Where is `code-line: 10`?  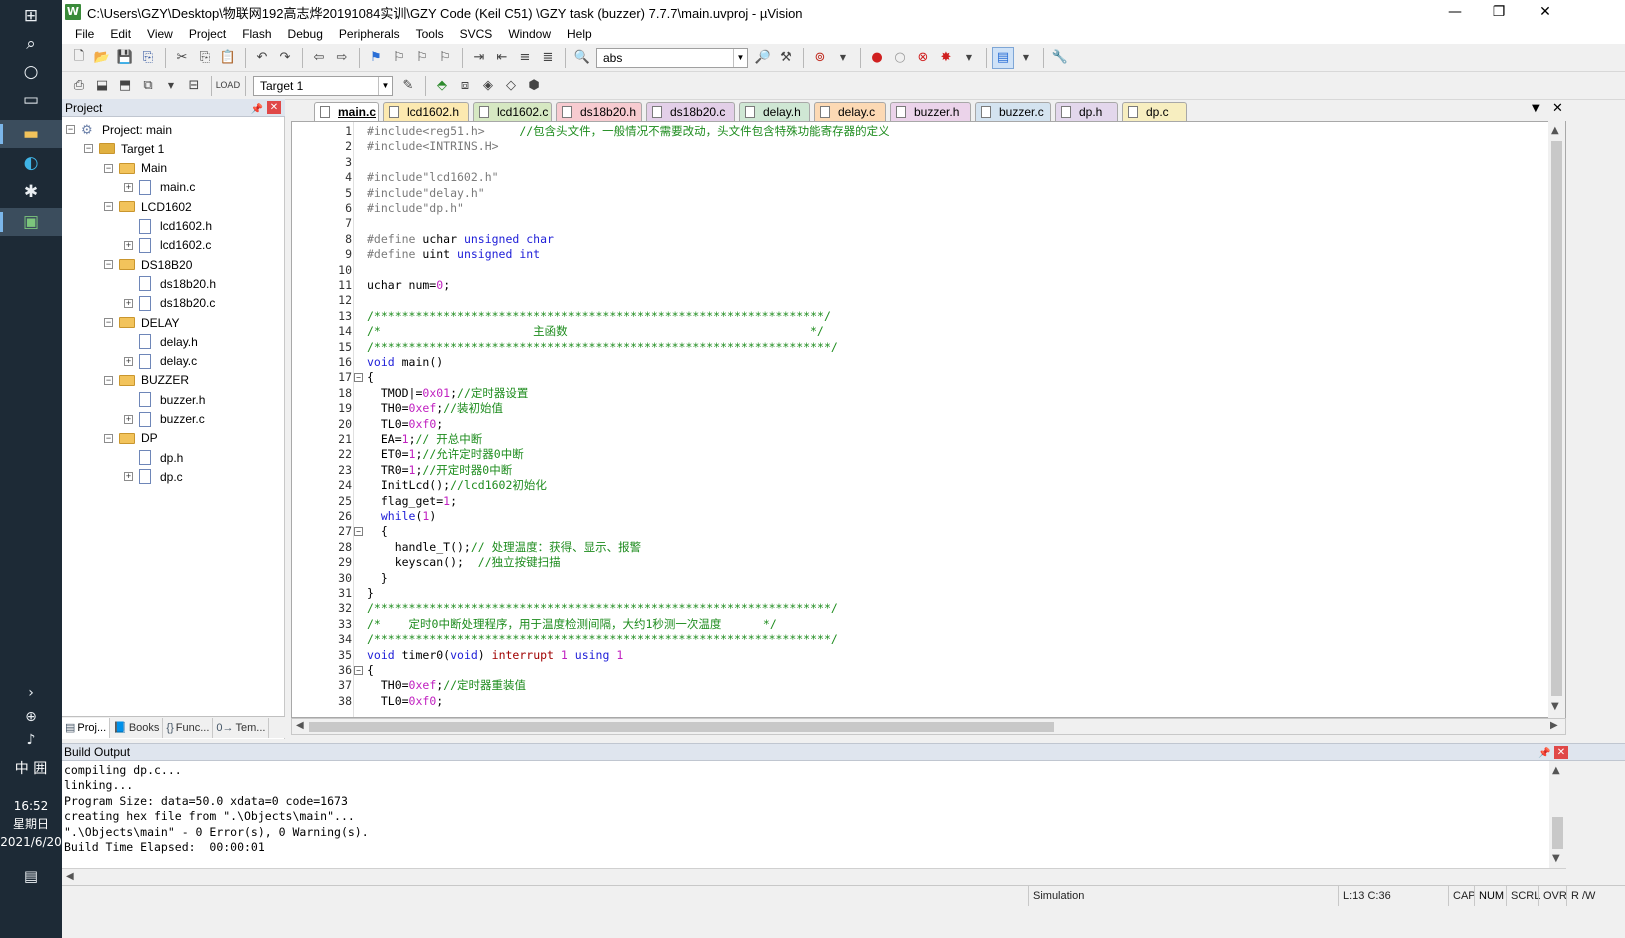 code-line: 10 is located at coordinates (928, 270).